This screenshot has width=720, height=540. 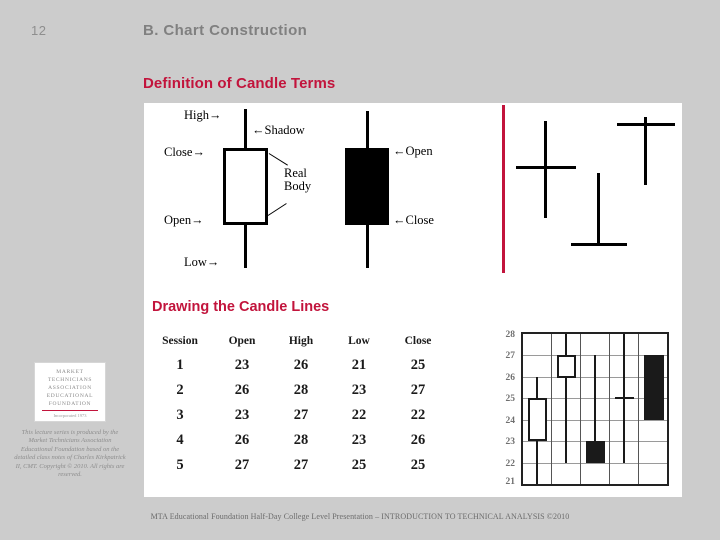 I want to click on figure-label-close-text: Close, so click(x=178, y=152).